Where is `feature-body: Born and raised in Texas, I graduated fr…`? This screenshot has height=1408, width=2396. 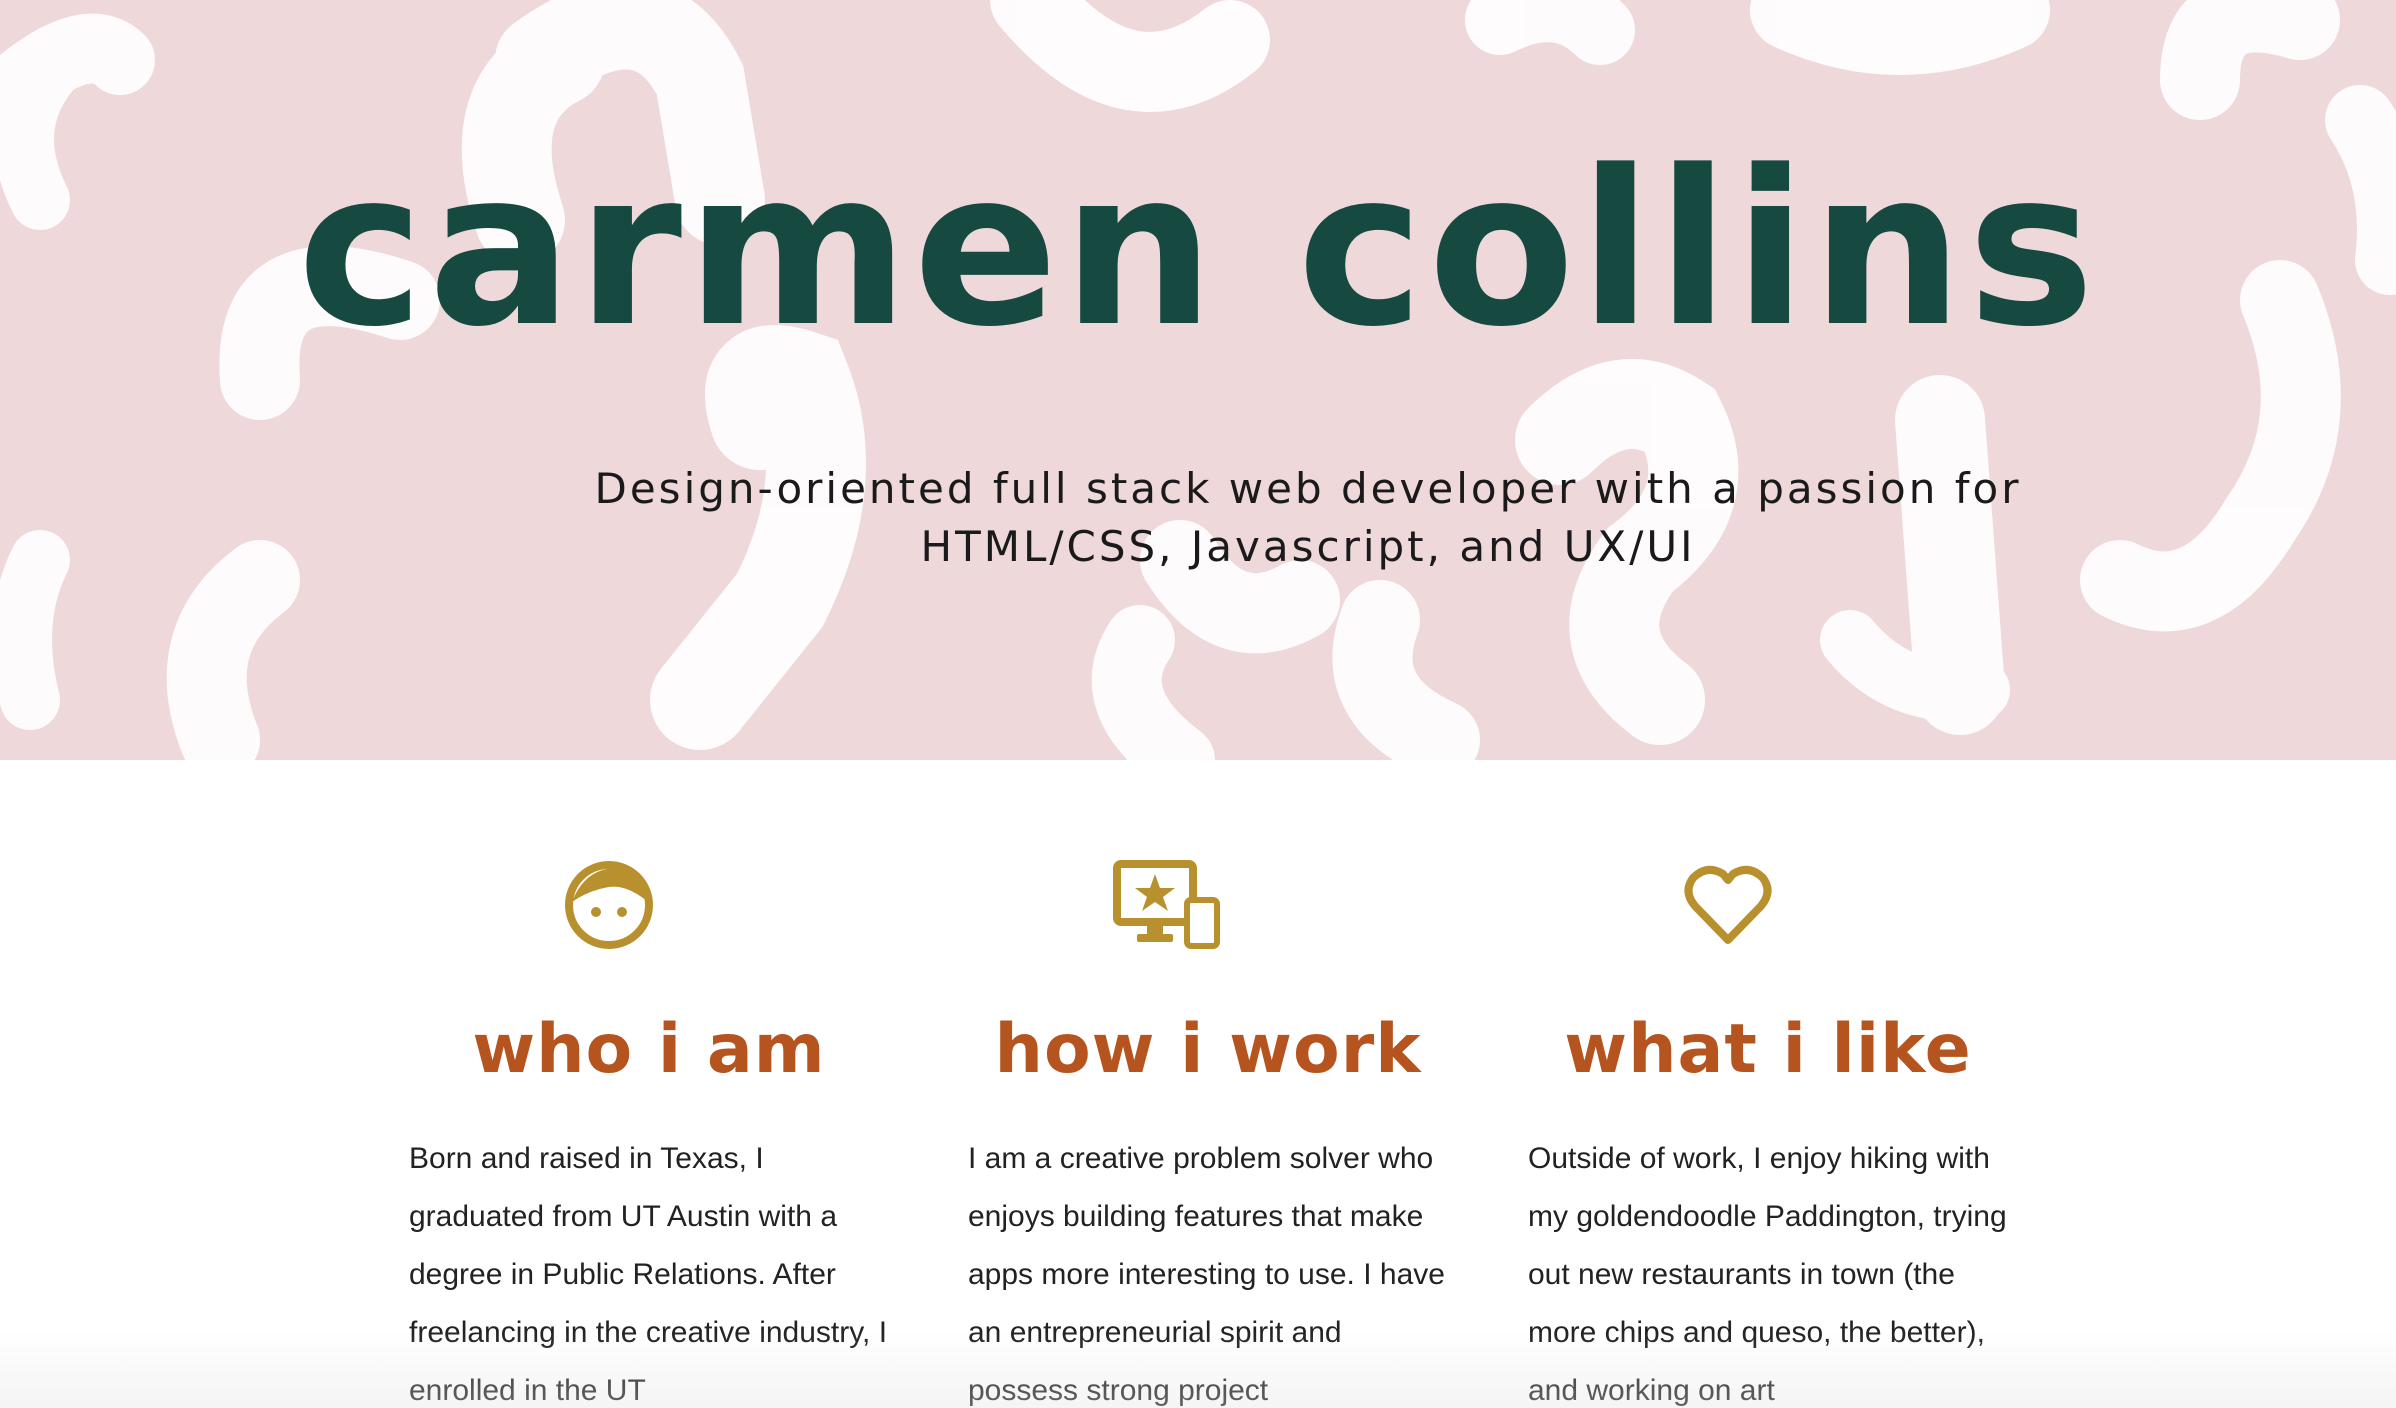 feature-body: Born and raised in Texas, I graduated fr… is located at coordinates (648, 1274).